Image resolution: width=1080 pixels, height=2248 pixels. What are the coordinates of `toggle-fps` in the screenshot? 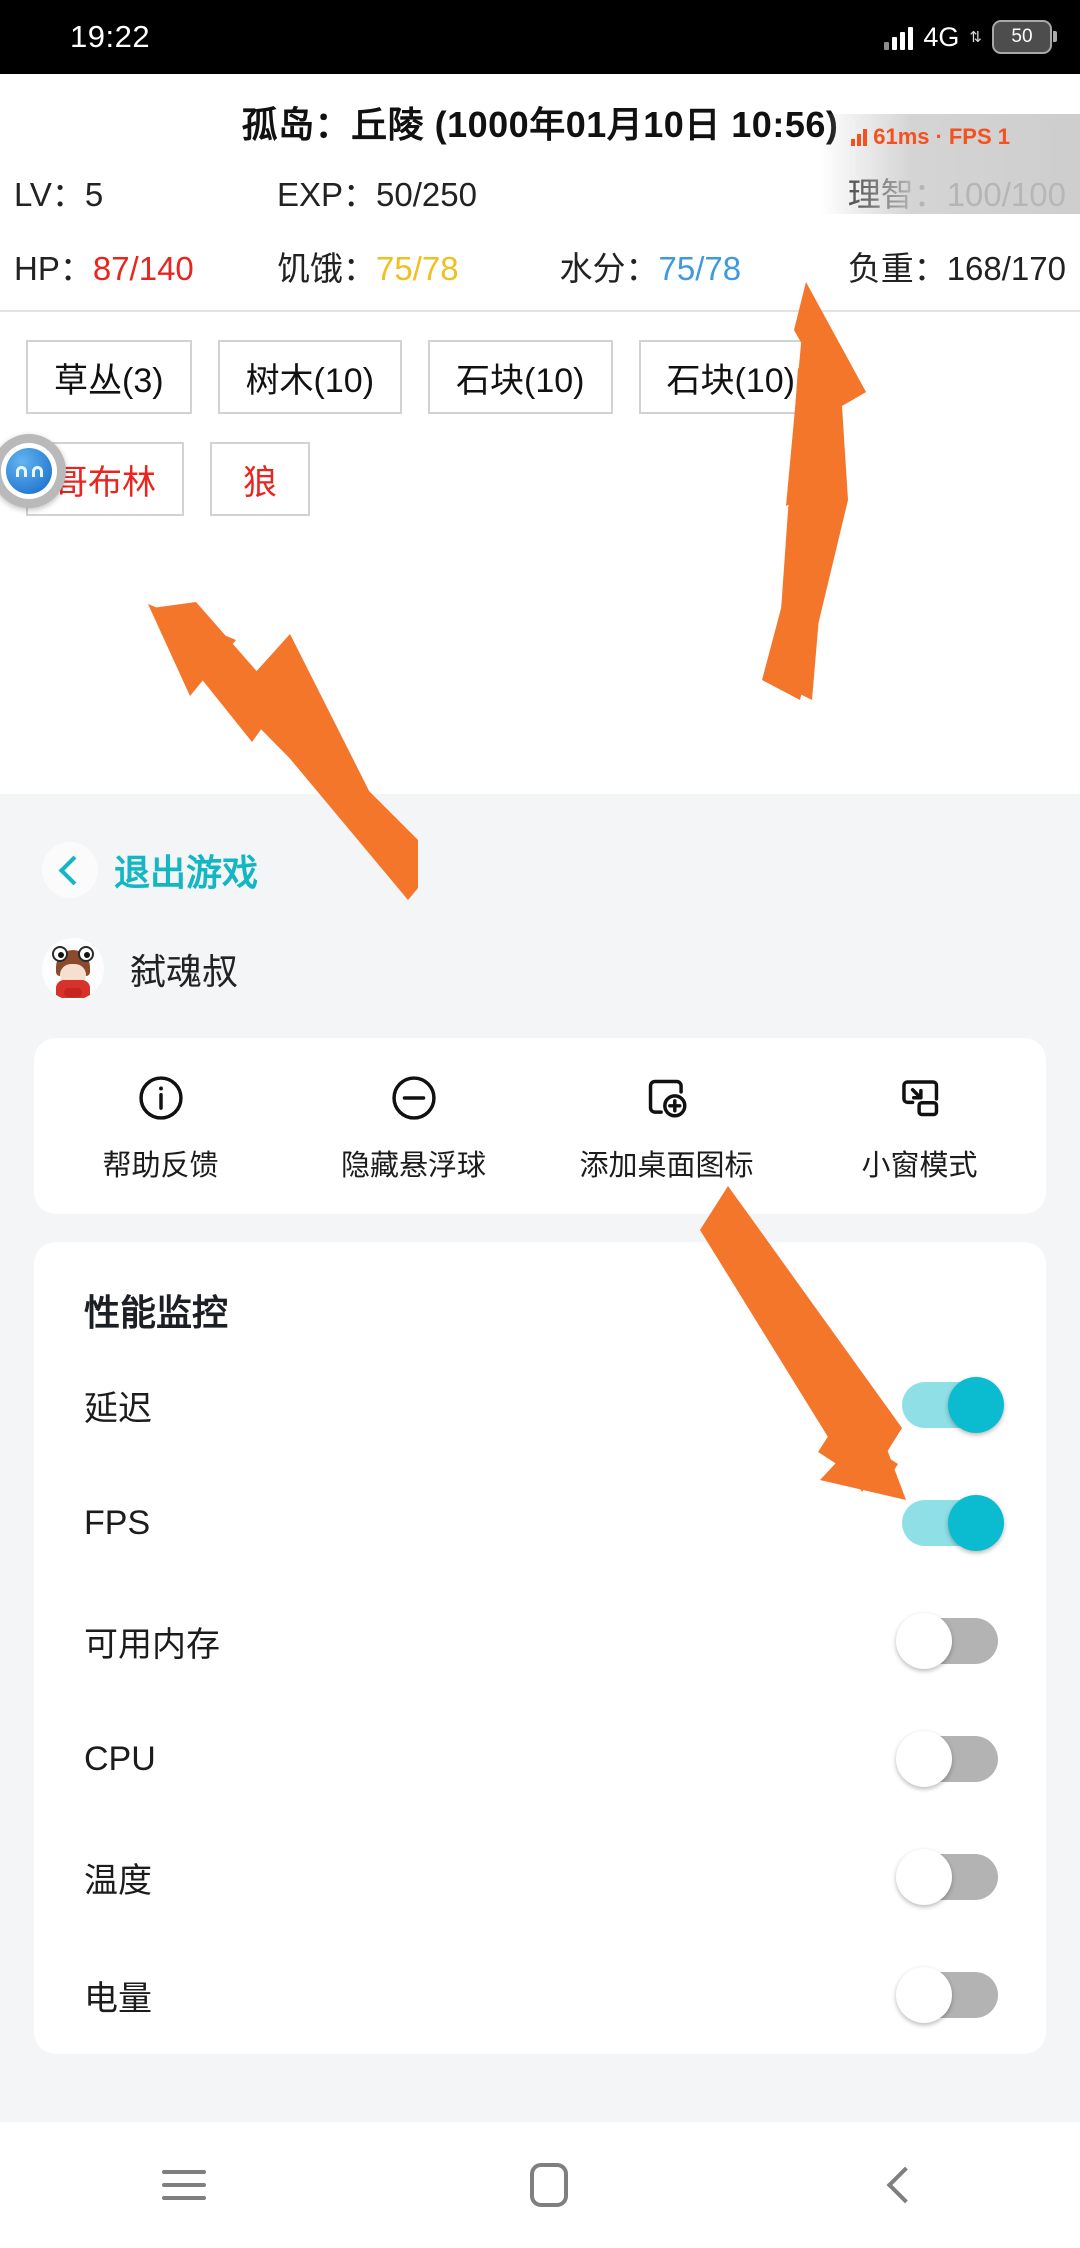 It's located at (953, 1523).